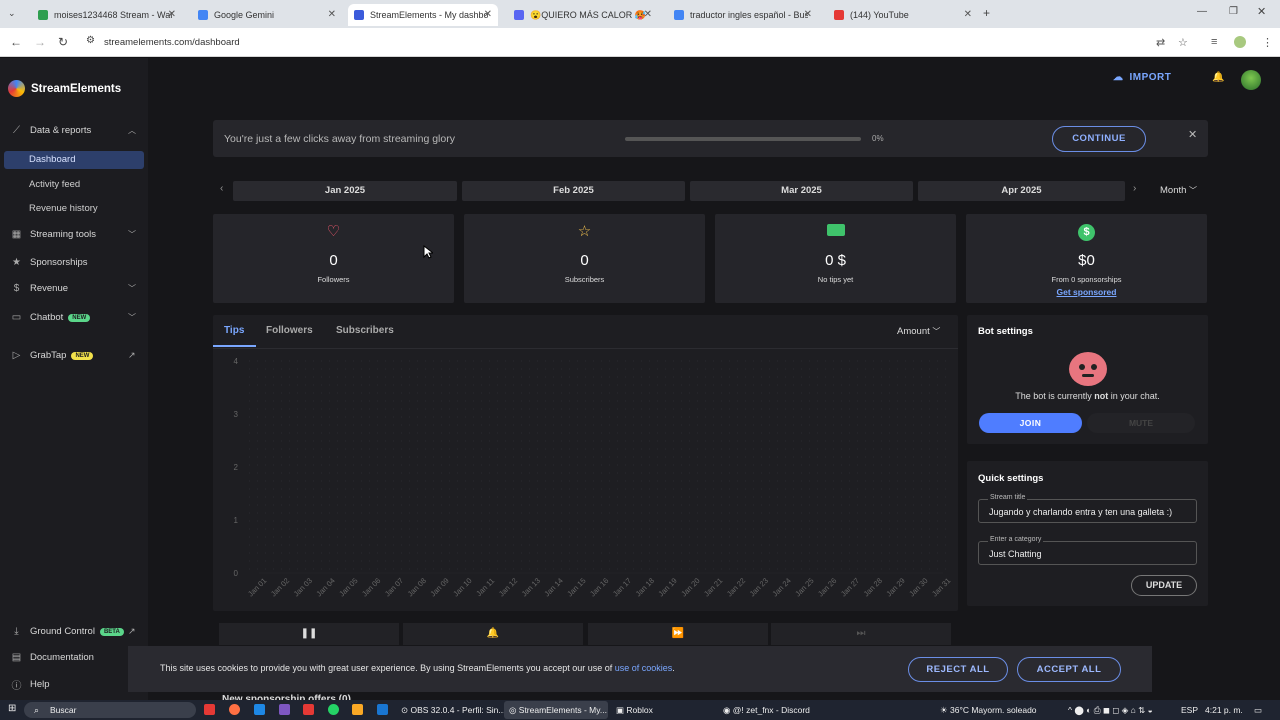 The image size is (1280, 720). I want to click on avatar, so click(1251, 80).